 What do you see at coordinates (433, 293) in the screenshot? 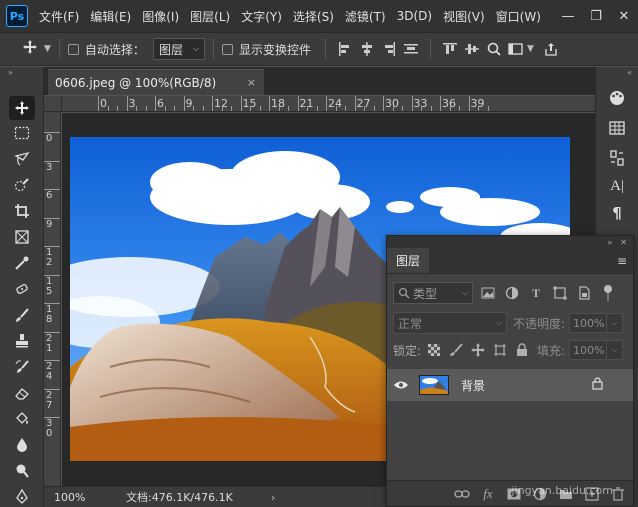
I see `filter-type-dropdown: 类型 ⌵` at bounding box center [433, 293].